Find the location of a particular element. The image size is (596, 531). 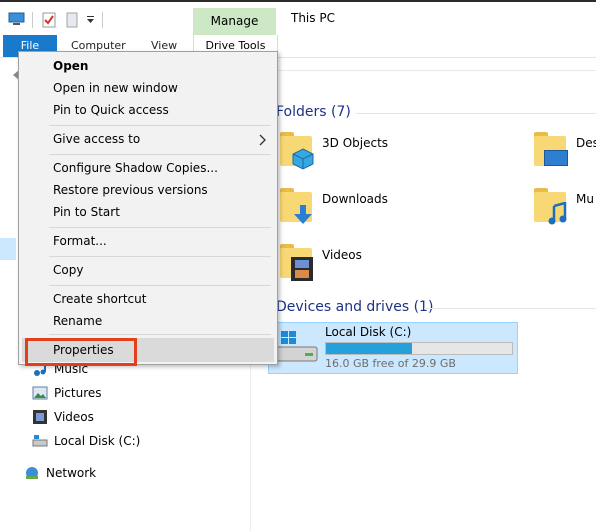

nav-item-videos: Videos is located at coordinates (63, 417).